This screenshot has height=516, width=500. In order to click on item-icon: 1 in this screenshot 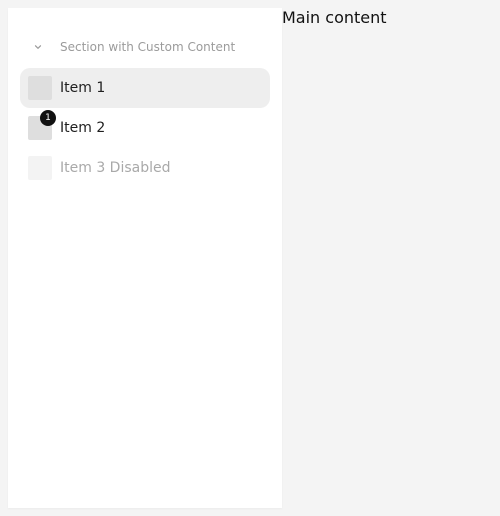, I will do `click(42, 125)`.